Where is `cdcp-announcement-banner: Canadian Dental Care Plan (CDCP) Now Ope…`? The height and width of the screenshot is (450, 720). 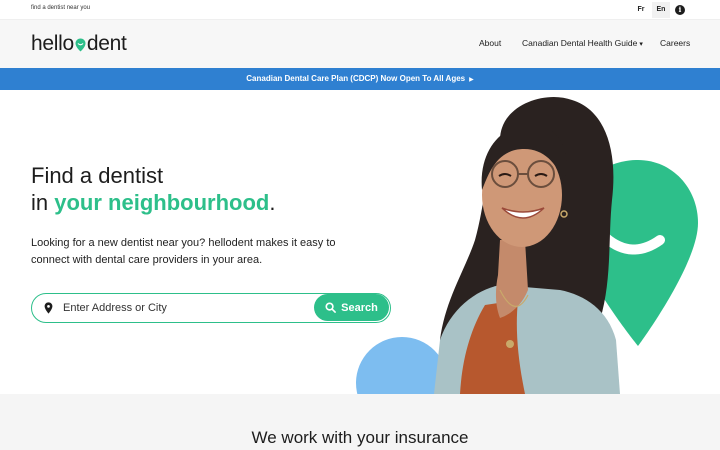
cdcp-announcement-banner: Canadian Dental Care Plan (CDCP) Now Ope… is located at coordinates (360, 79).